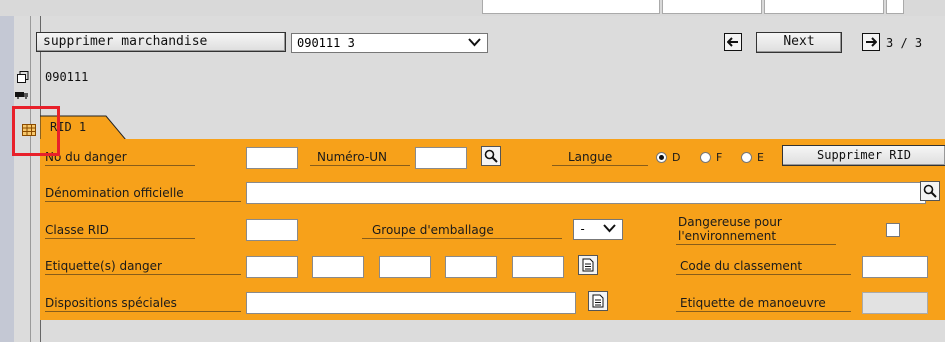  I want to click on groupe-emballage-value: -, so click(583, 229).